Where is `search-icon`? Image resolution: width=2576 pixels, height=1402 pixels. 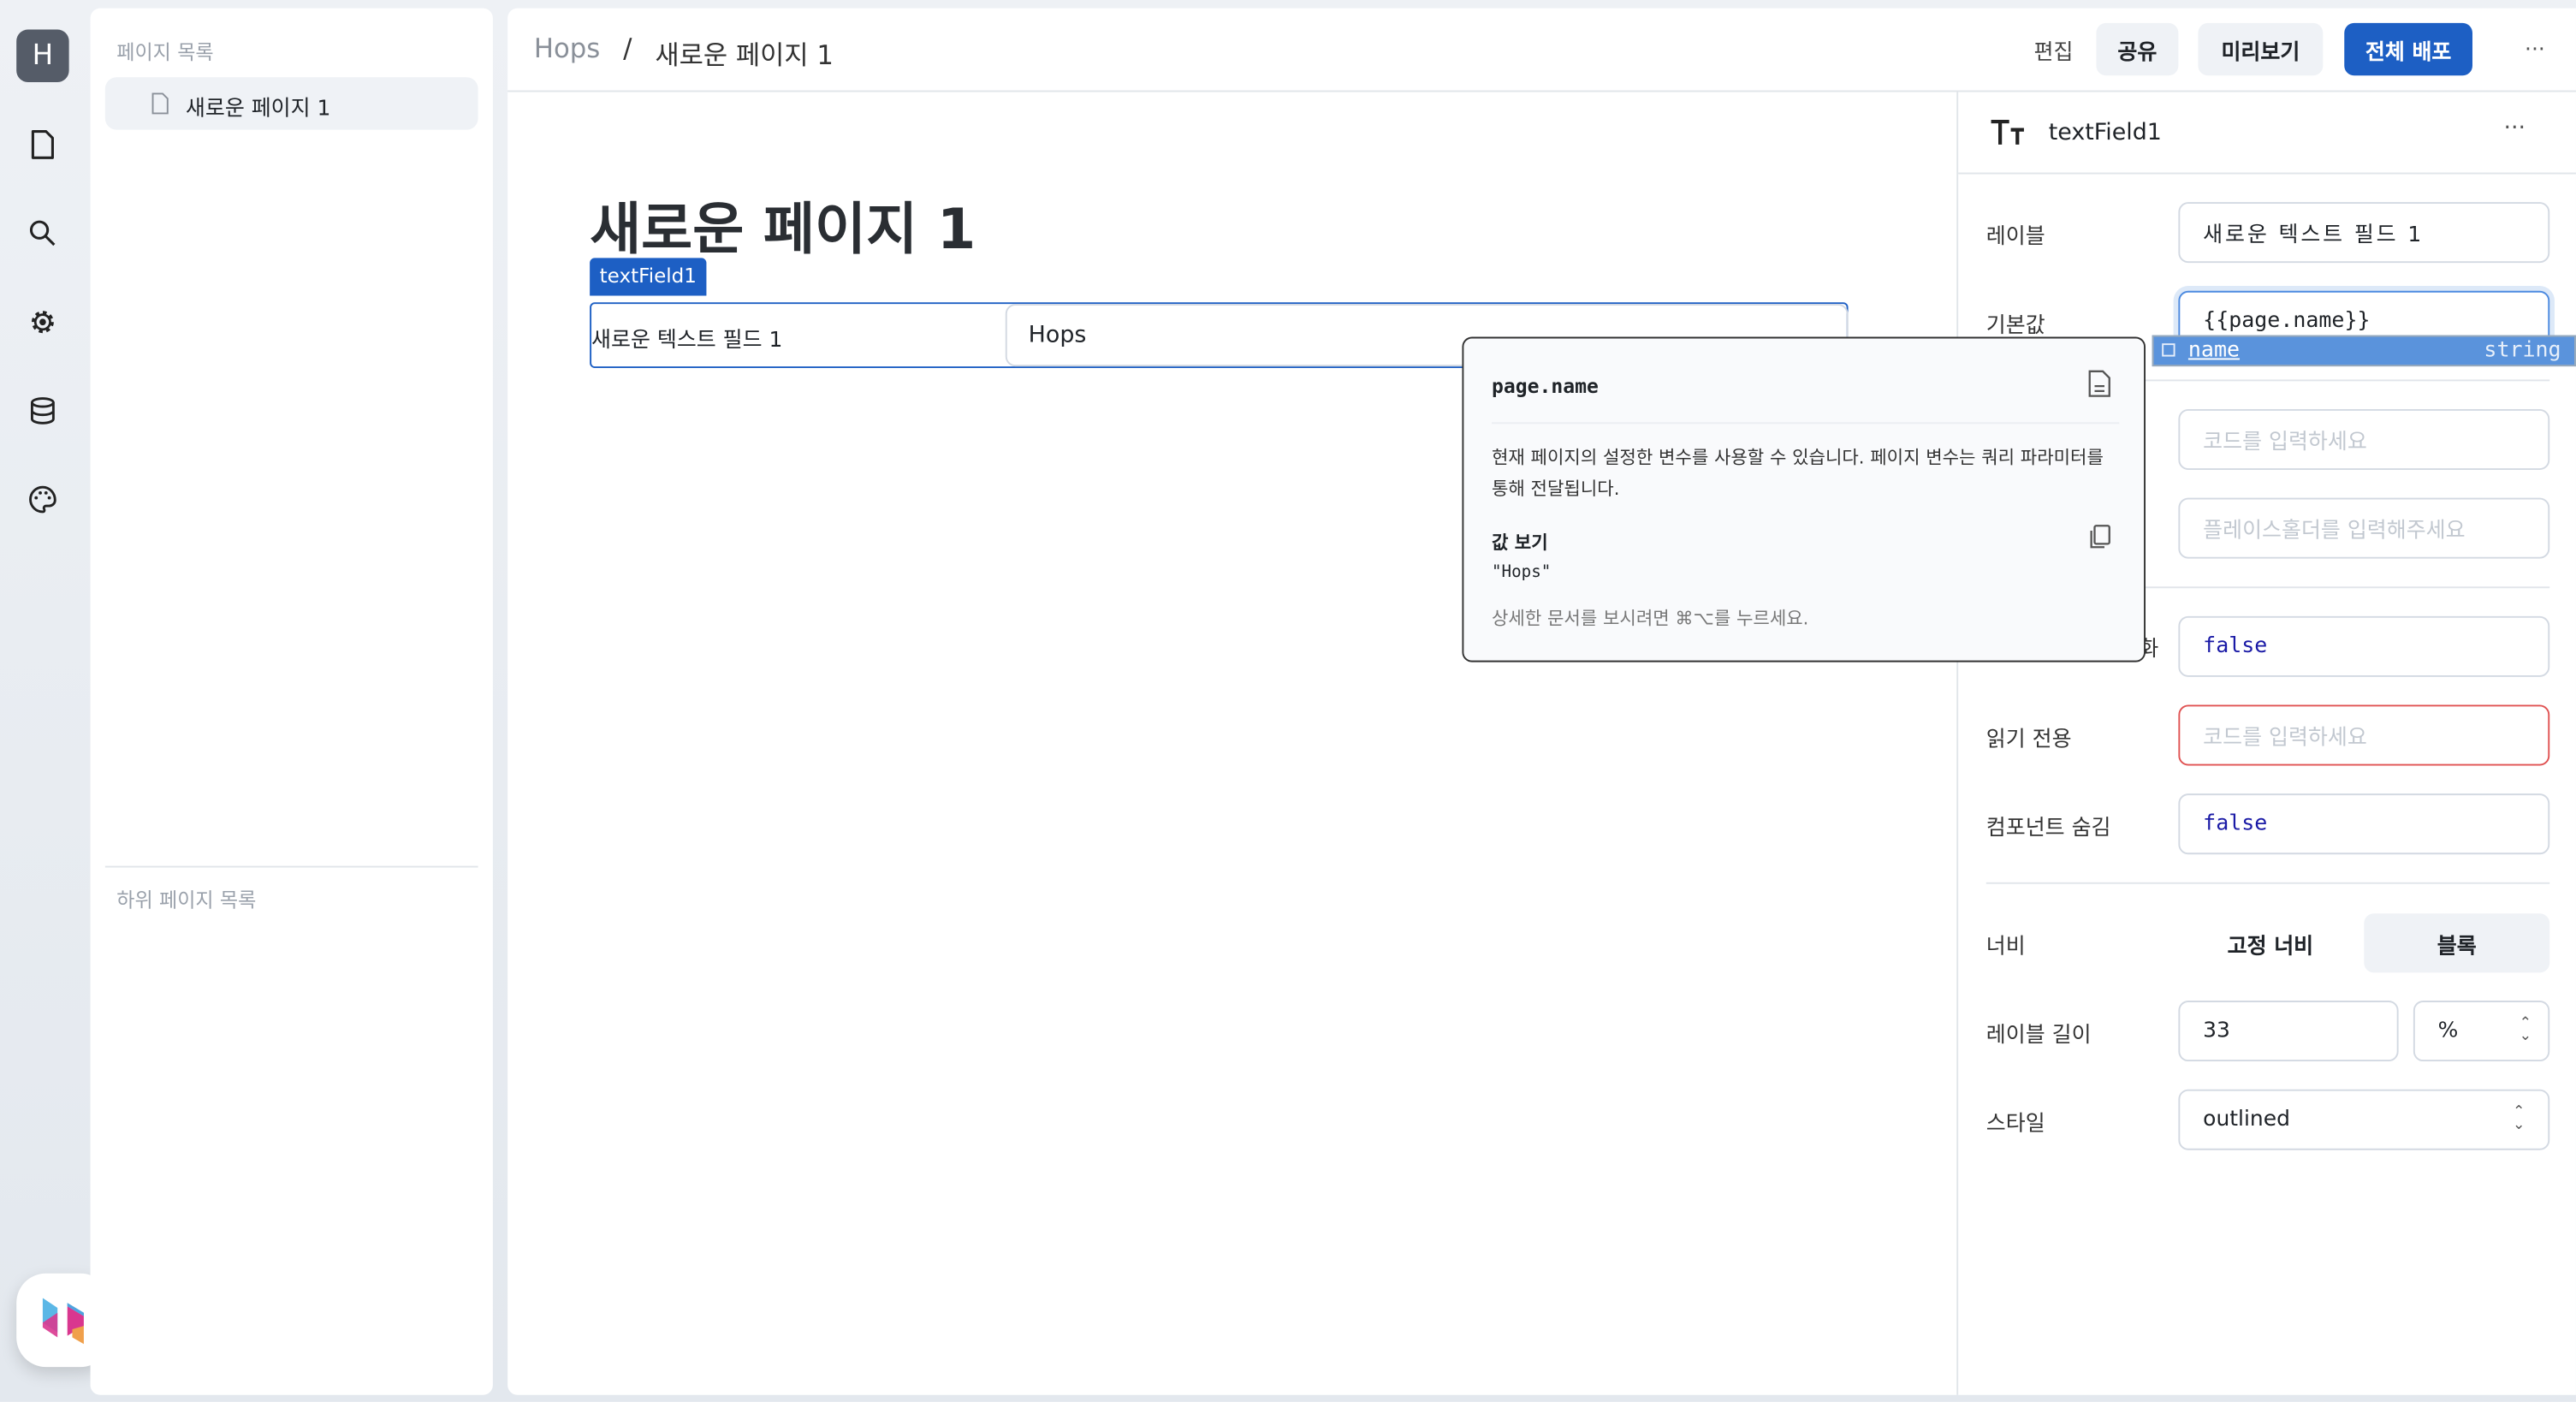 search-icon is located at coordinates (43, 233).